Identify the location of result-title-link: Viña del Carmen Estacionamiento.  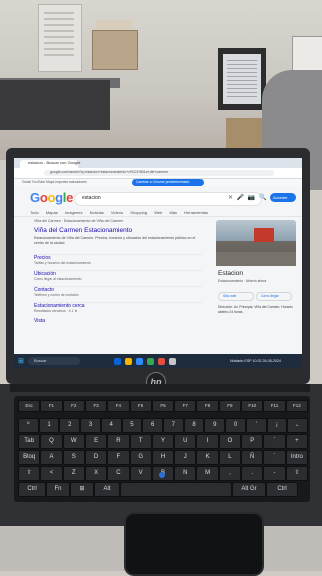
(83, 230).